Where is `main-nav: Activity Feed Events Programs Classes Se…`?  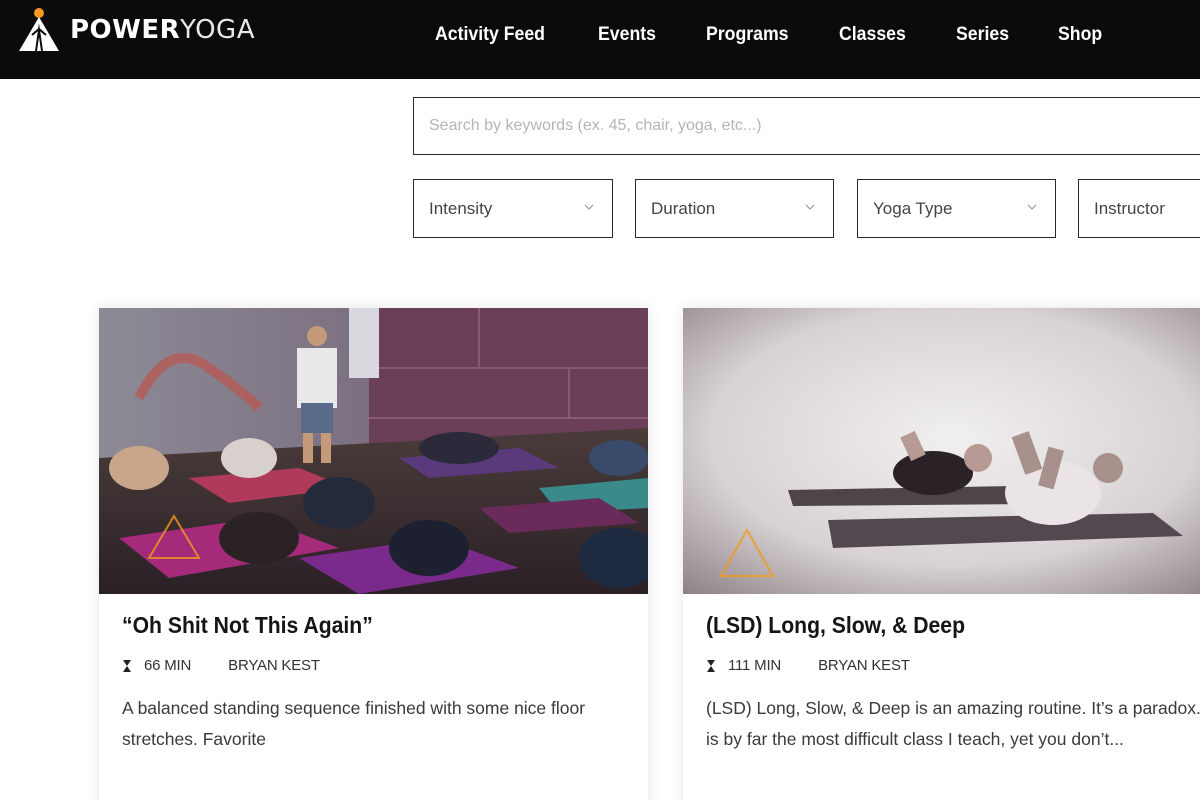 main-nav: Activity Feed Events Programs Classes Se… is located at coordinates (771, 35).